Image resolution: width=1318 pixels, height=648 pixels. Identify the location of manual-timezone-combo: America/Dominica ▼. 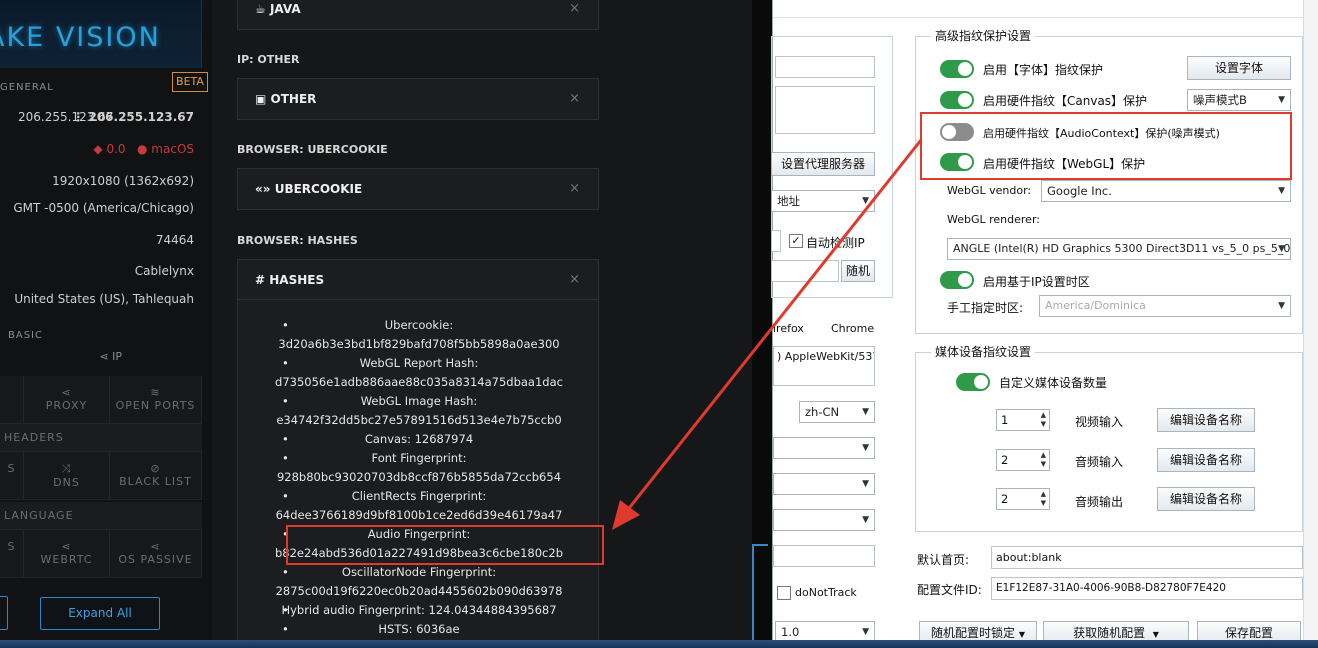
(1165, 306).